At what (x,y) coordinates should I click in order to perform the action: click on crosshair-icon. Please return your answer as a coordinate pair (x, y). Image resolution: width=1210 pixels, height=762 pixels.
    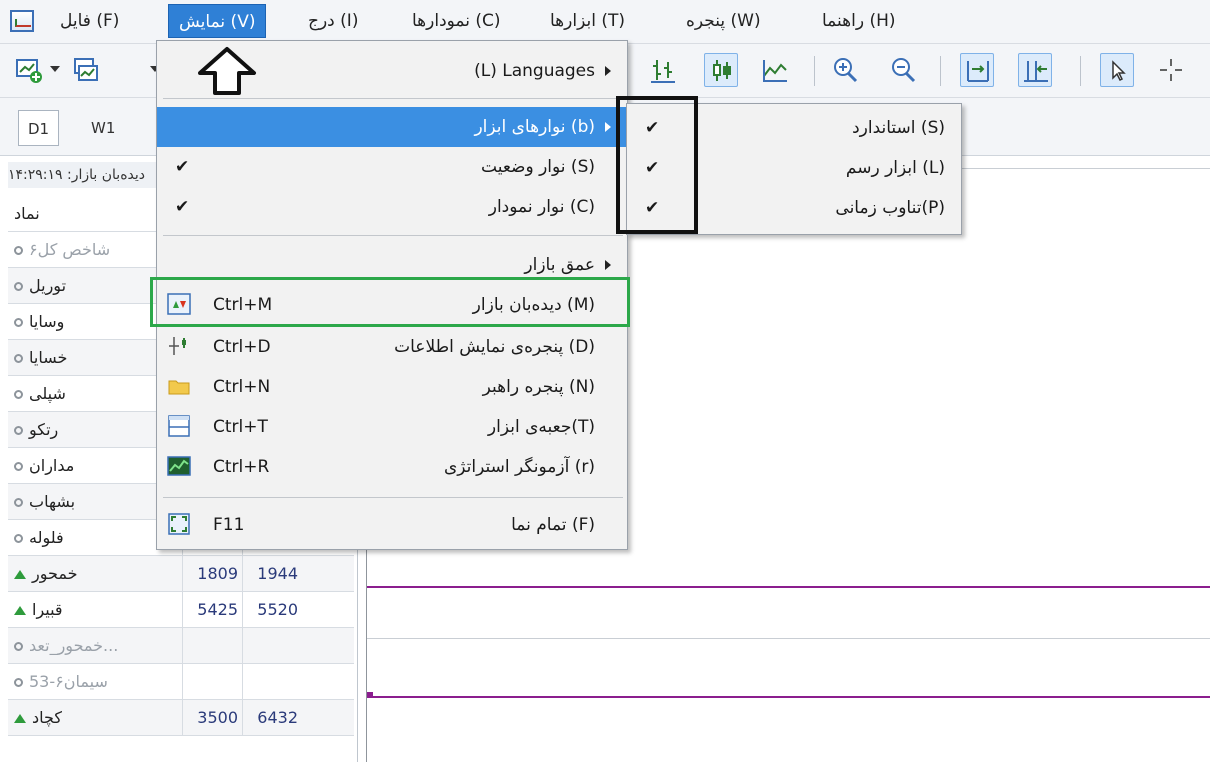
    Looking at the image, I should click on (1171, 70).